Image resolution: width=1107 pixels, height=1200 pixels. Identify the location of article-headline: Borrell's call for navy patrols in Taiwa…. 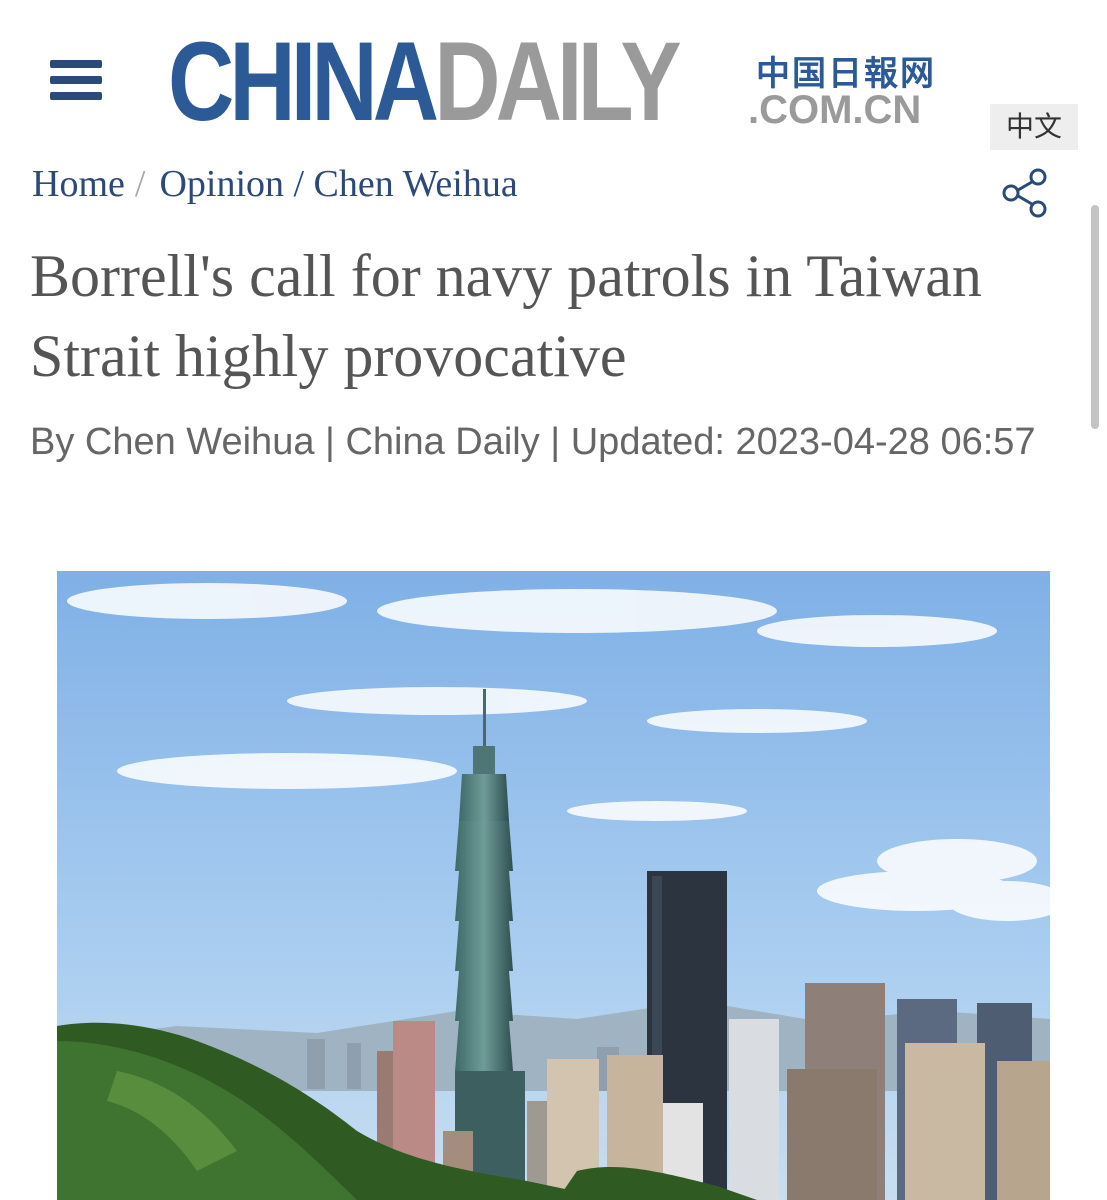
(506, 316).